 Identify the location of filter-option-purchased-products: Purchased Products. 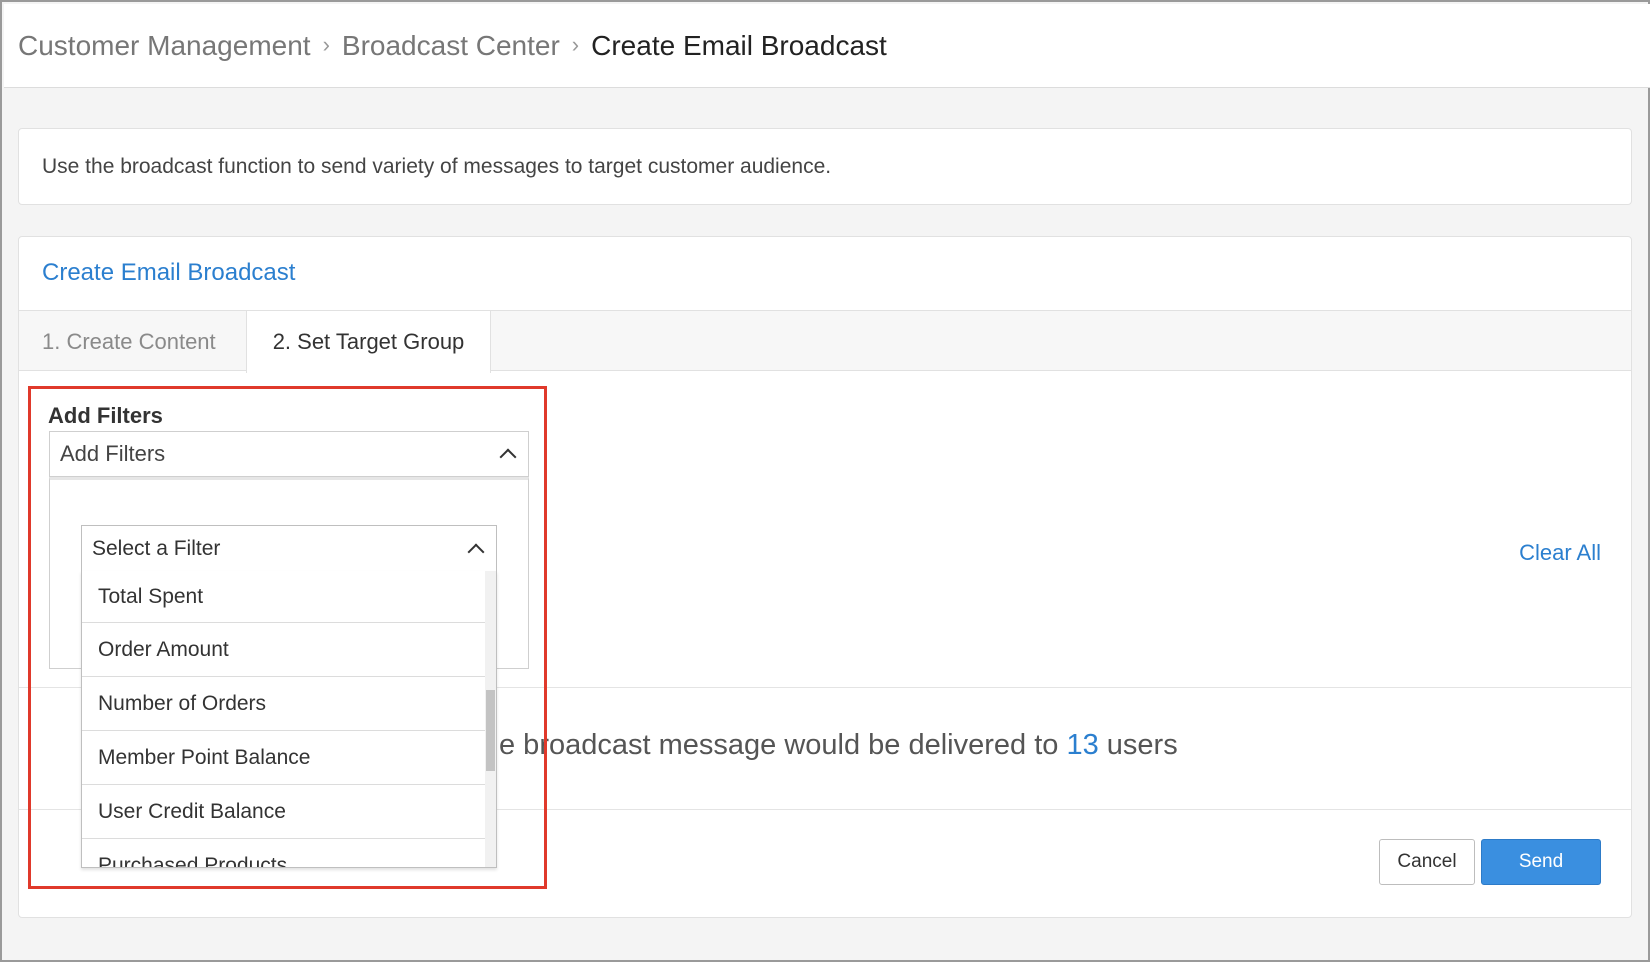
(284, 853).